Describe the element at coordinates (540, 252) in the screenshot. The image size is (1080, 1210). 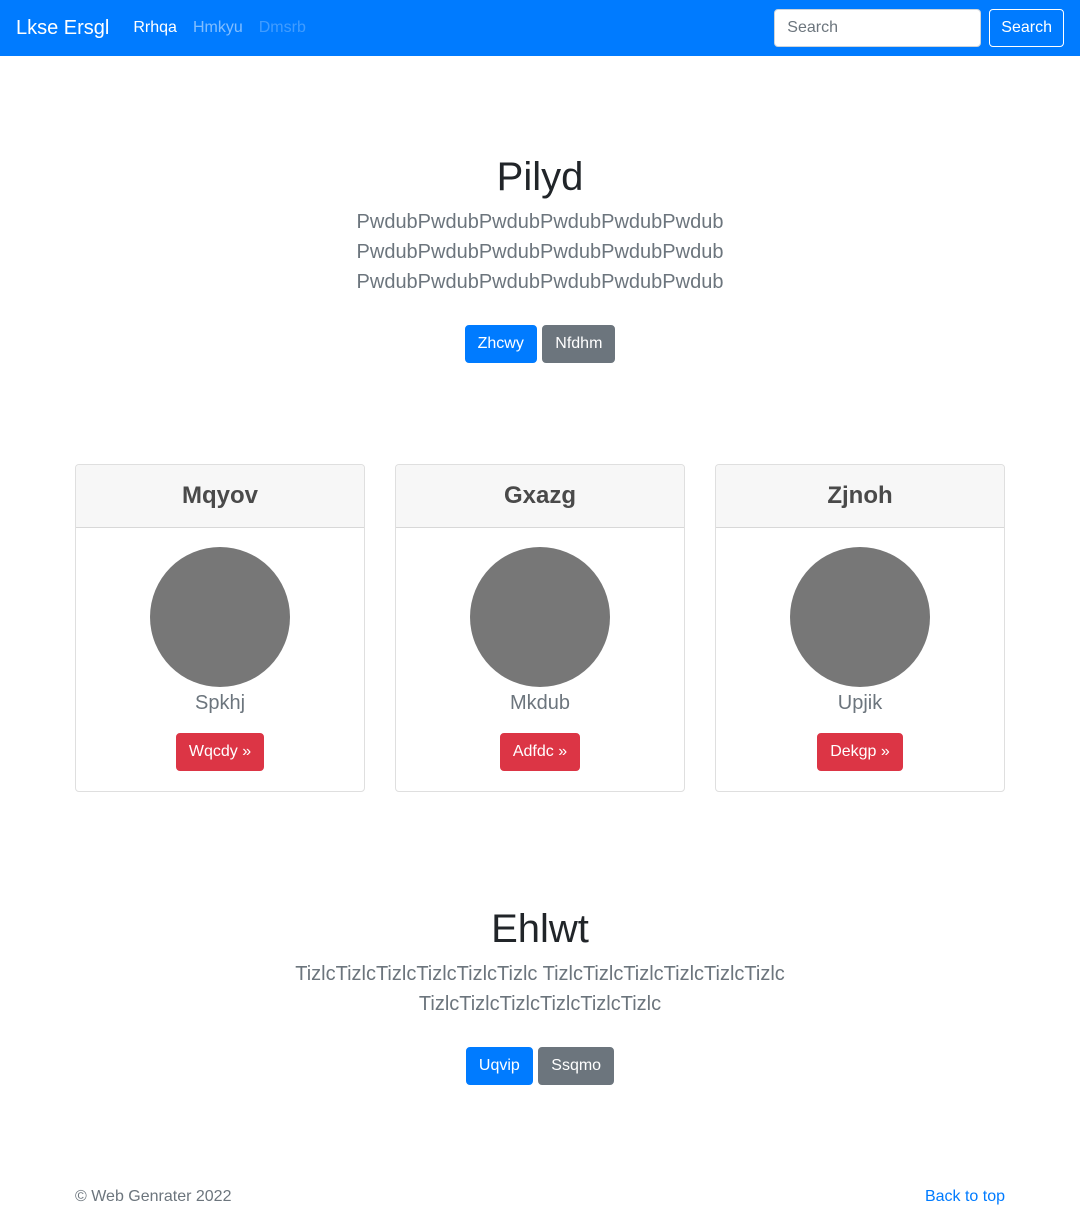
I see `hero-text-line-2: PwdubPwdubPwdubPwdubPwdubPwdub` at that location.